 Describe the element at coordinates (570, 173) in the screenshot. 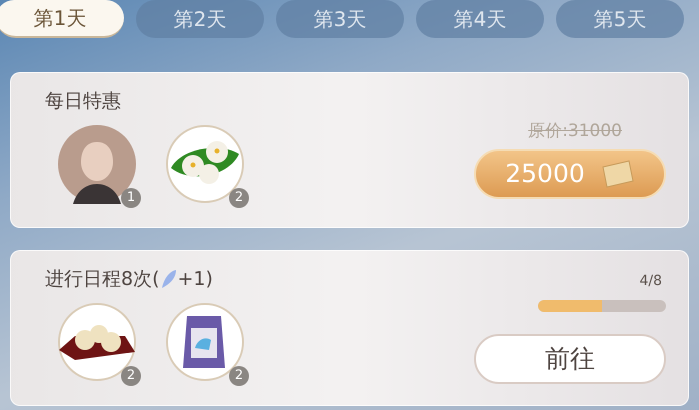

I see `buy-button: 25000` at that location.